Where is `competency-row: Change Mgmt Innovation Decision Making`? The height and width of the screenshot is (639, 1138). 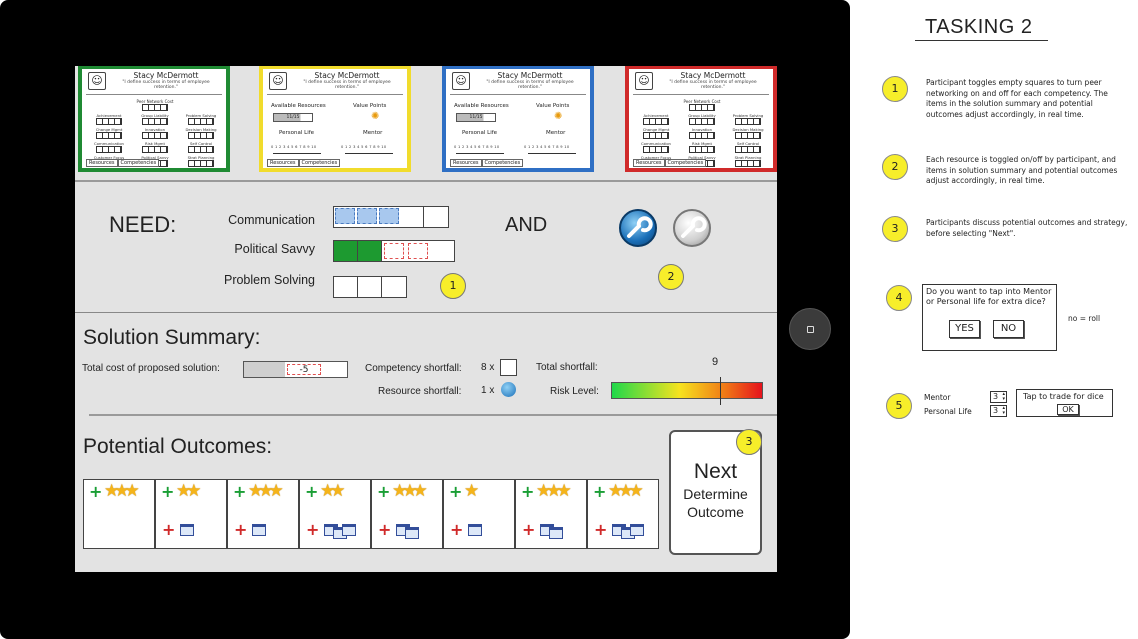 competency-row: Change Mgmt Innovation Decision Making is located at coordinates (702, 133).